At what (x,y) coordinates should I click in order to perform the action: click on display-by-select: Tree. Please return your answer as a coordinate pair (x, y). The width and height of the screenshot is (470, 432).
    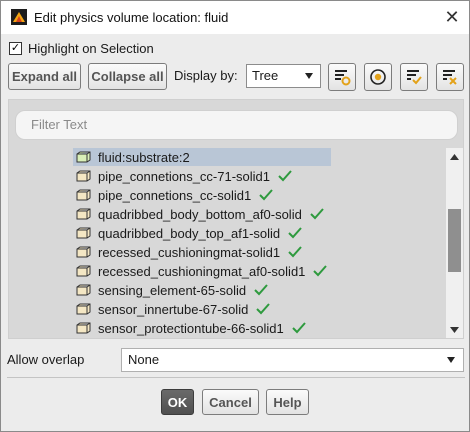
    Looking at the image, I should click on (283, 76).